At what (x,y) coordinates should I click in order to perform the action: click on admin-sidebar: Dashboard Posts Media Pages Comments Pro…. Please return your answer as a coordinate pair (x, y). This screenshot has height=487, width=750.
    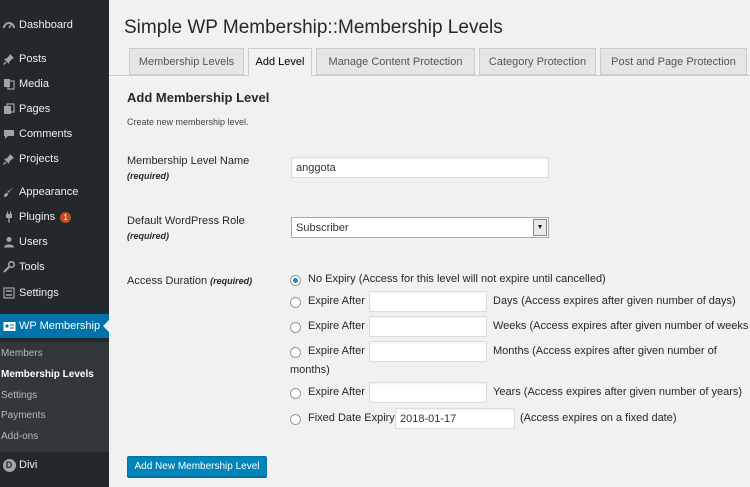
    Looking at the image, I should click on (54, 243).